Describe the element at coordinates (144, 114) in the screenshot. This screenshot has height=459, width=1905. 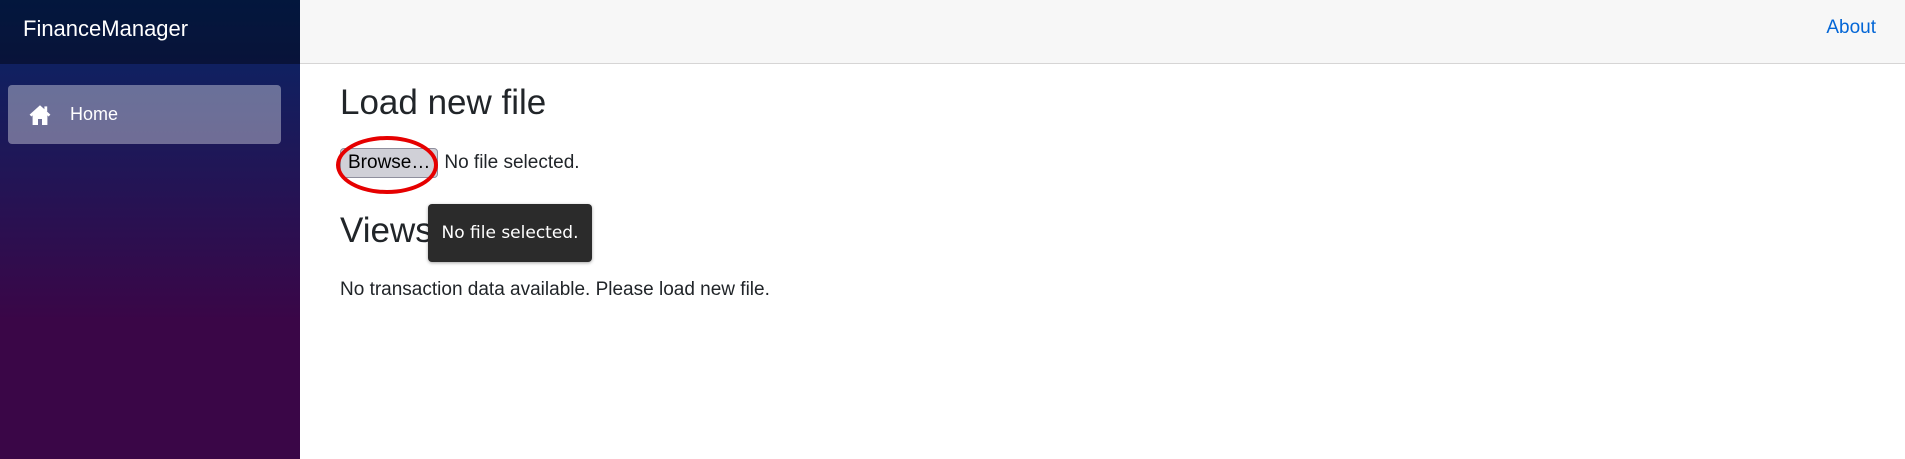
I see `sidebar-item-home: Home` at that location.